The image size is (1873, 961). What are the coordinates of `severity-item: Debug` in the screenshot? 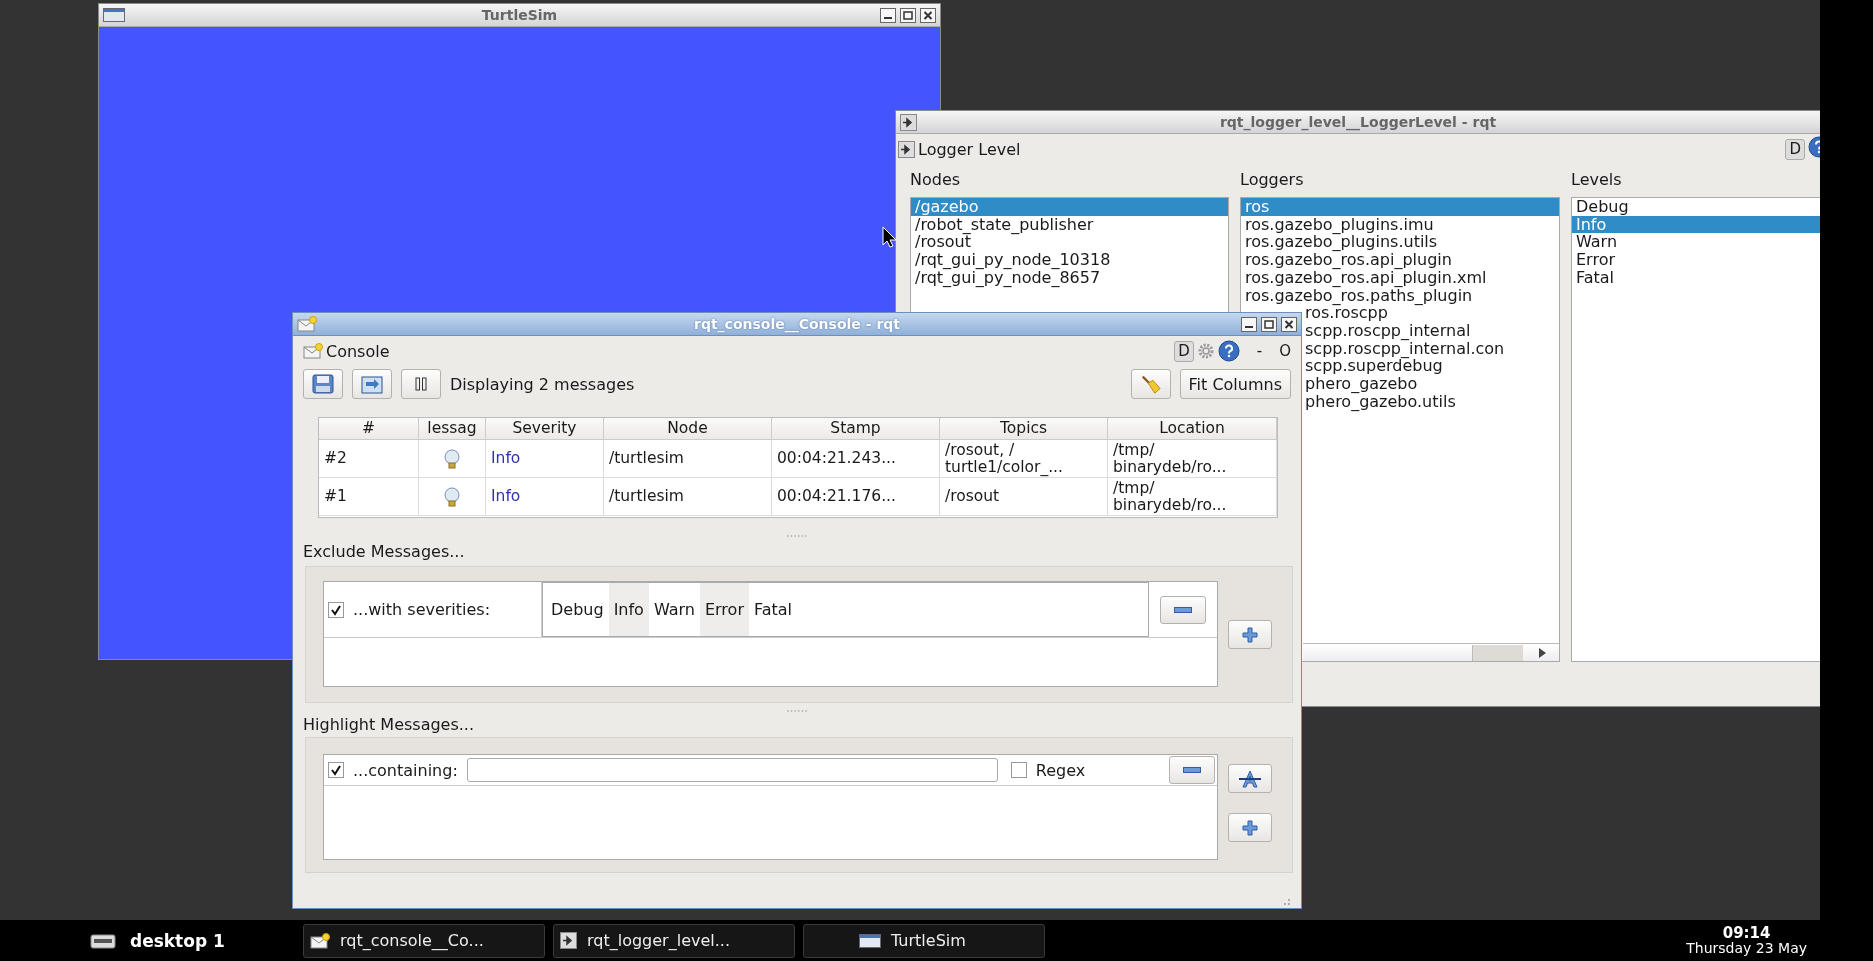 It's located at (577, 609).